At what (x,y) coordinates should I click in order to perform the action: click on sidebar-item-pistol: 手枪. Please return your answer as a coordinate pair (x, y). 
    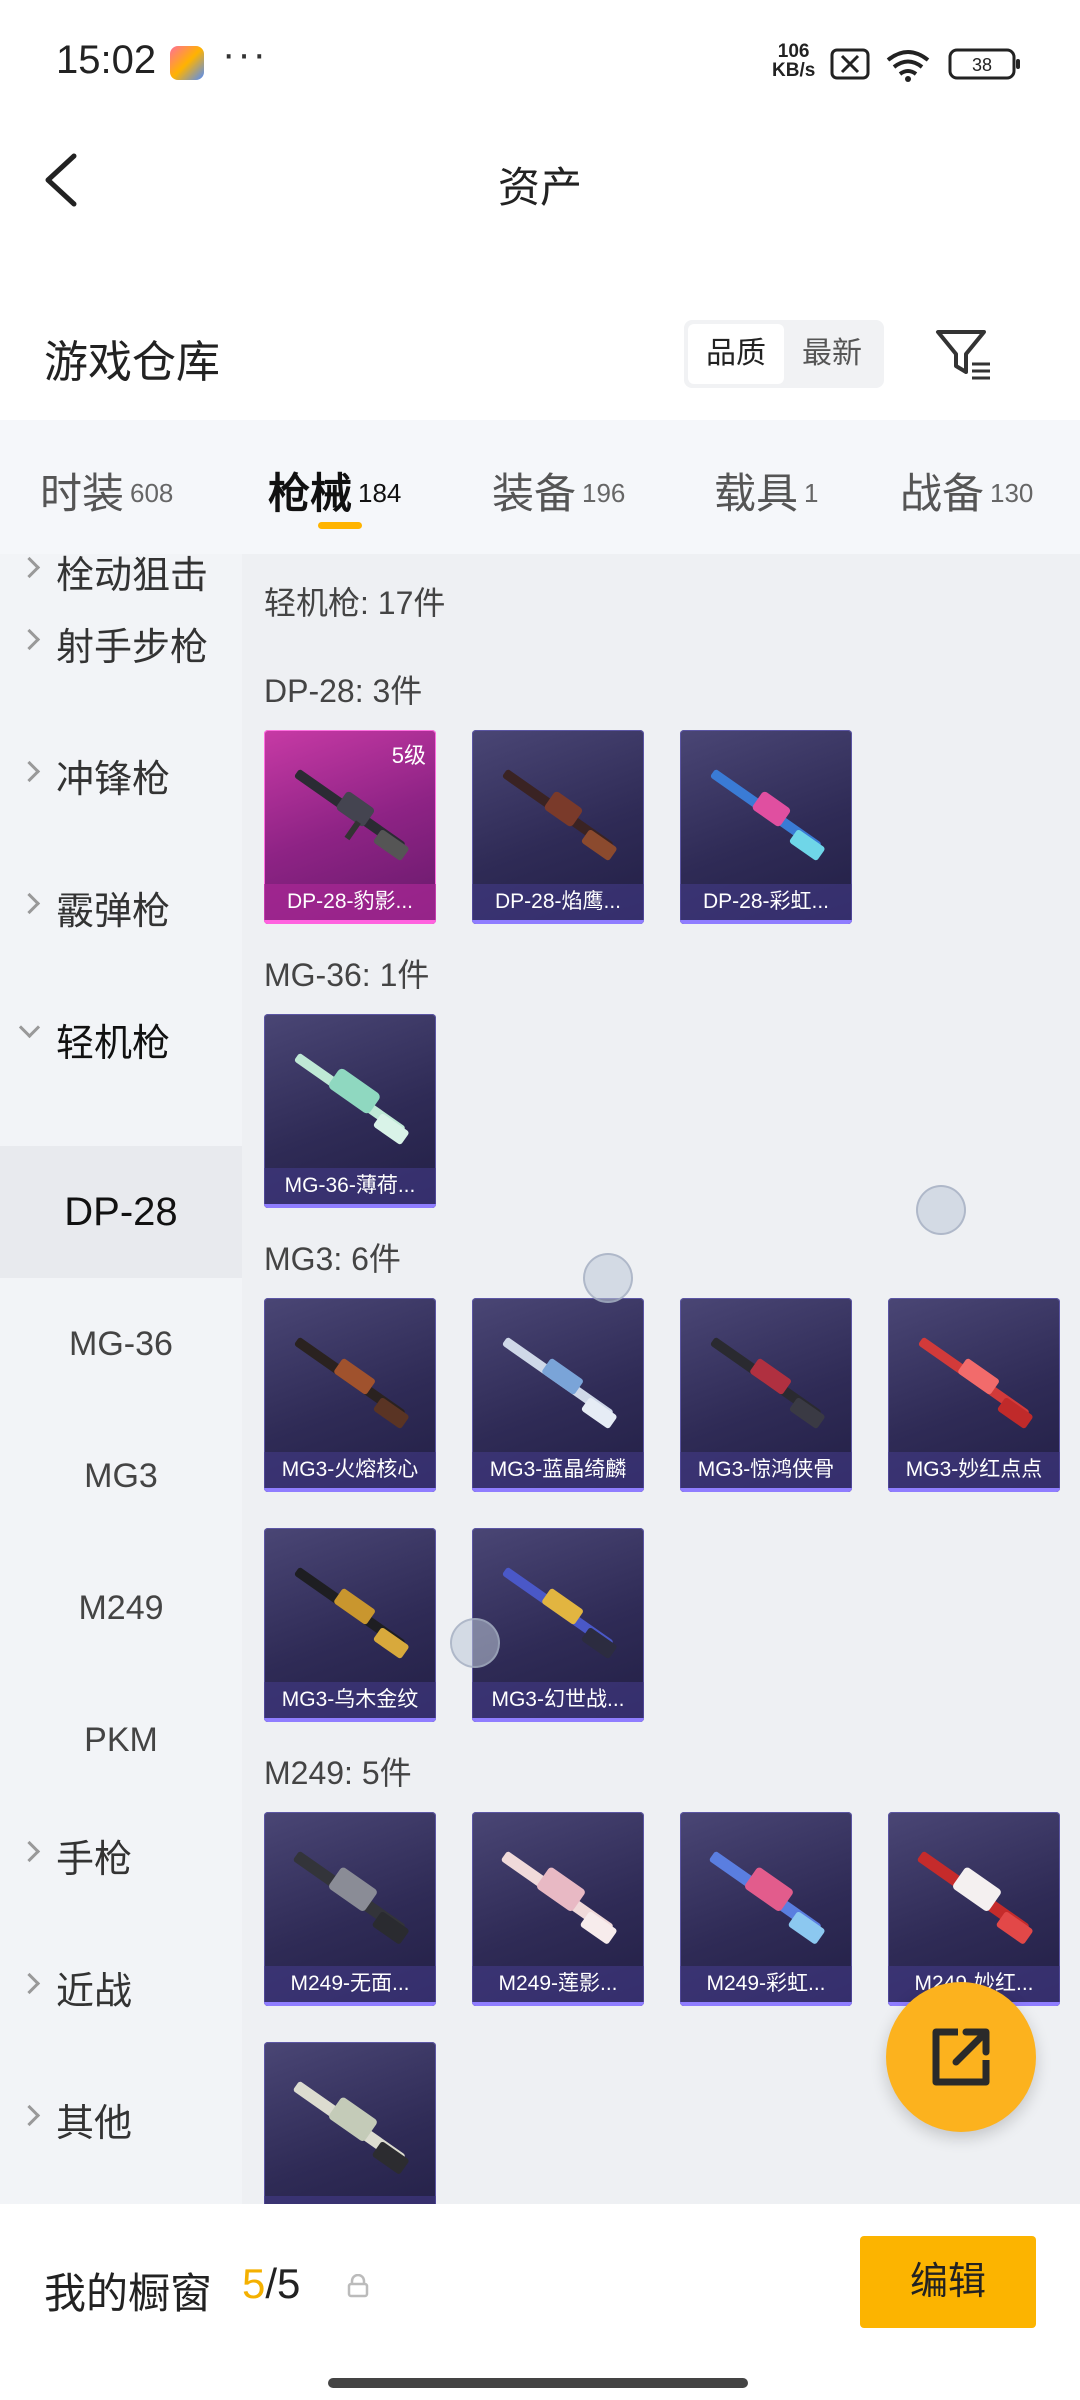
    Looking at the image, I should click on (121, 1852).